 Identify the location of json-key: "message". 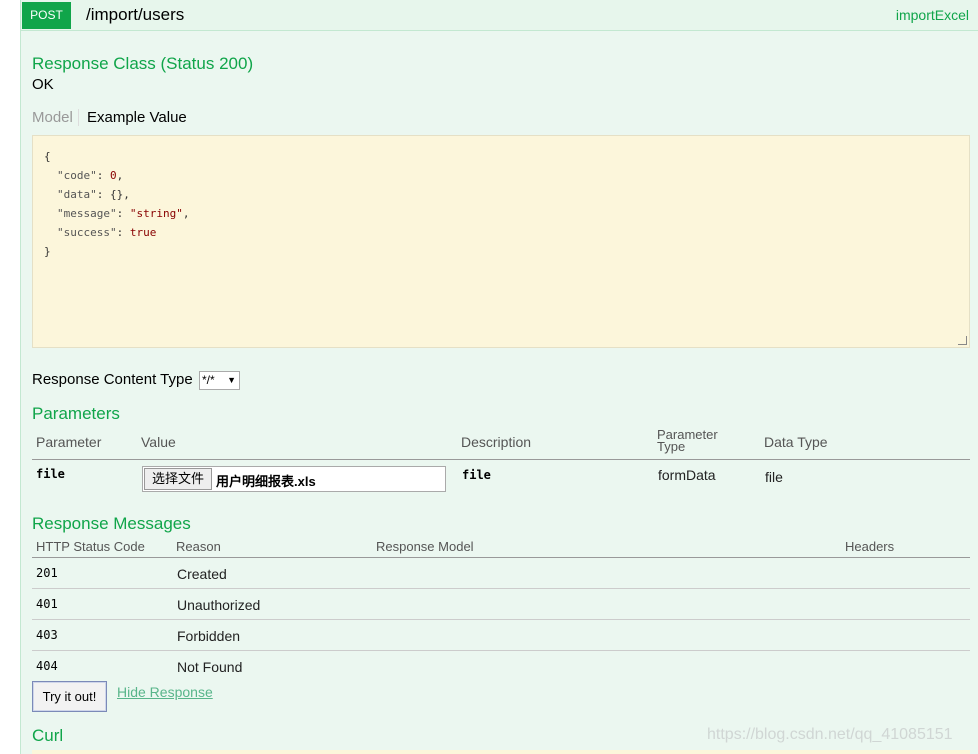
(87, 213).